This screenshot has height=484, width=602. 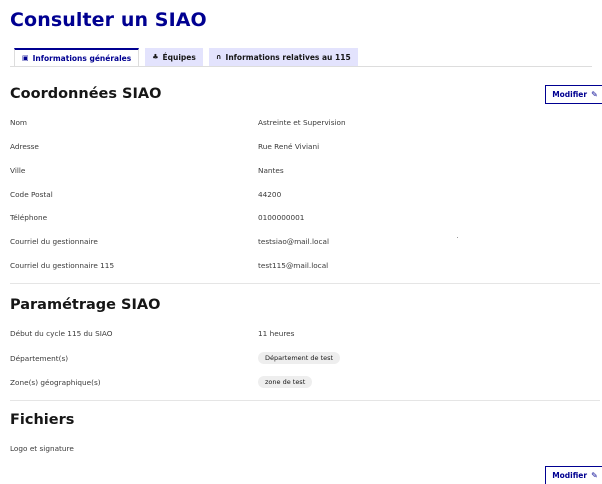 I want to click on row-label: Nom, so click(x=19, y=122).